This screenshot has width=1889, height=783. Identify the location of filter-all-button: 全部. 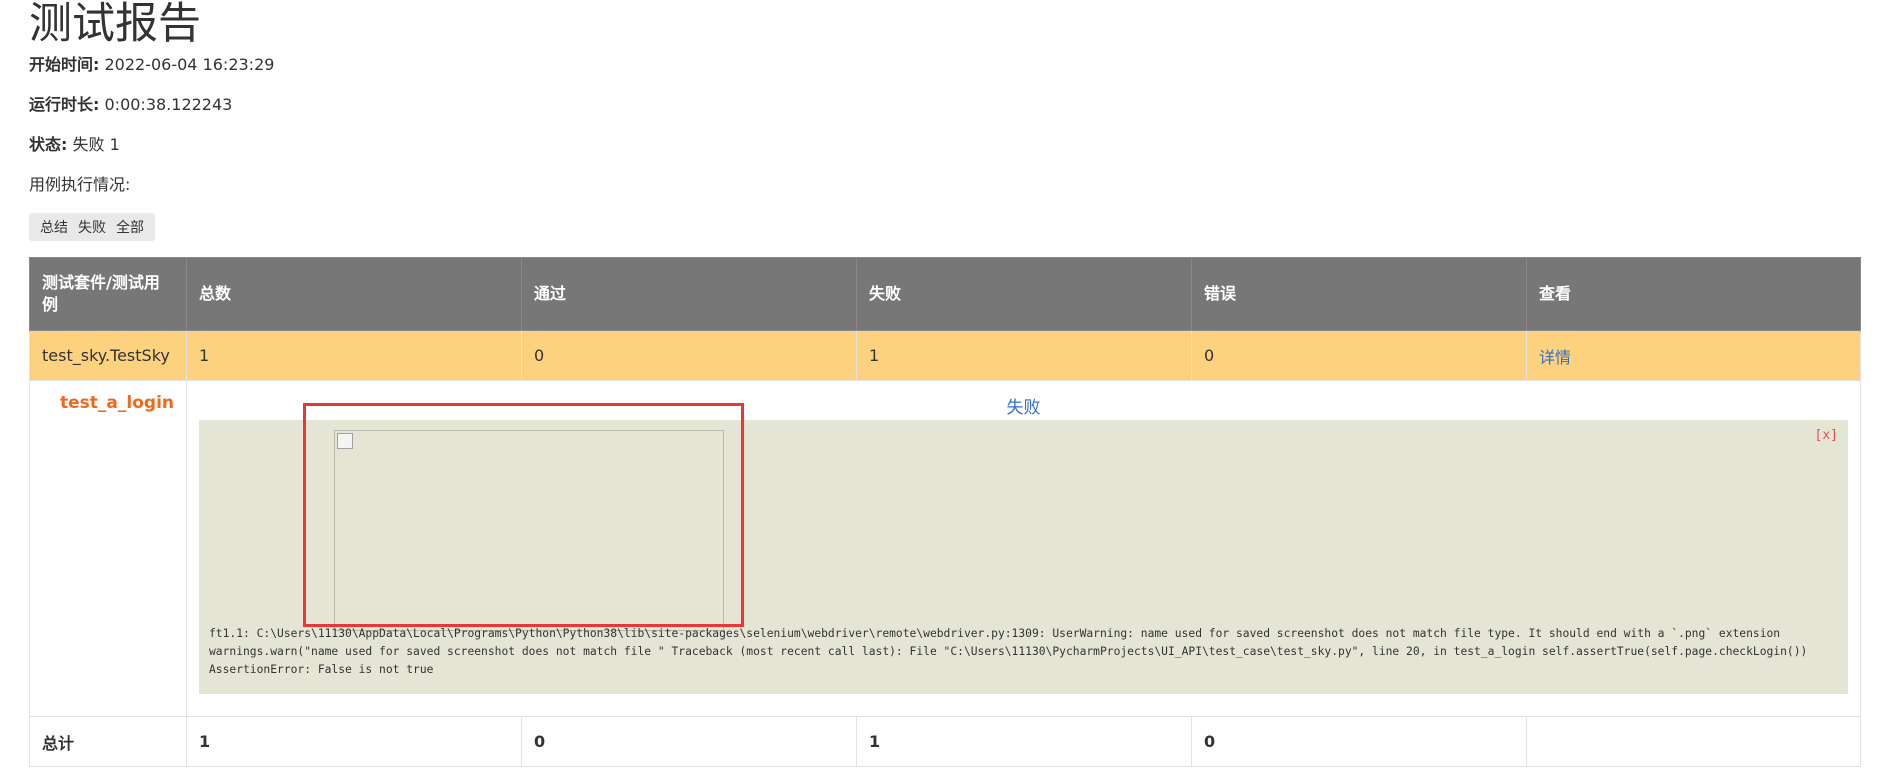
(130, 227).